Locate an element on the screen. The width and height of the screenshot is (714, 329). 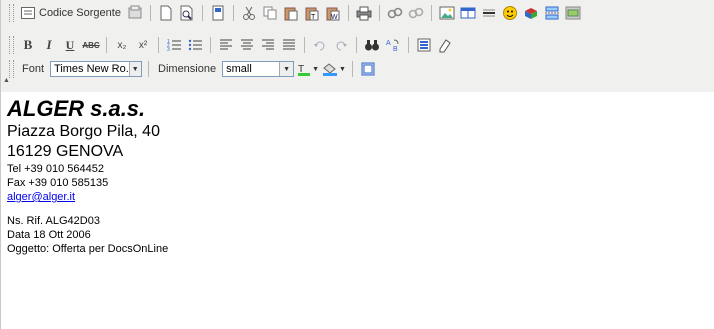
horizontal-rule-icon is located at coordinates (488, 13).